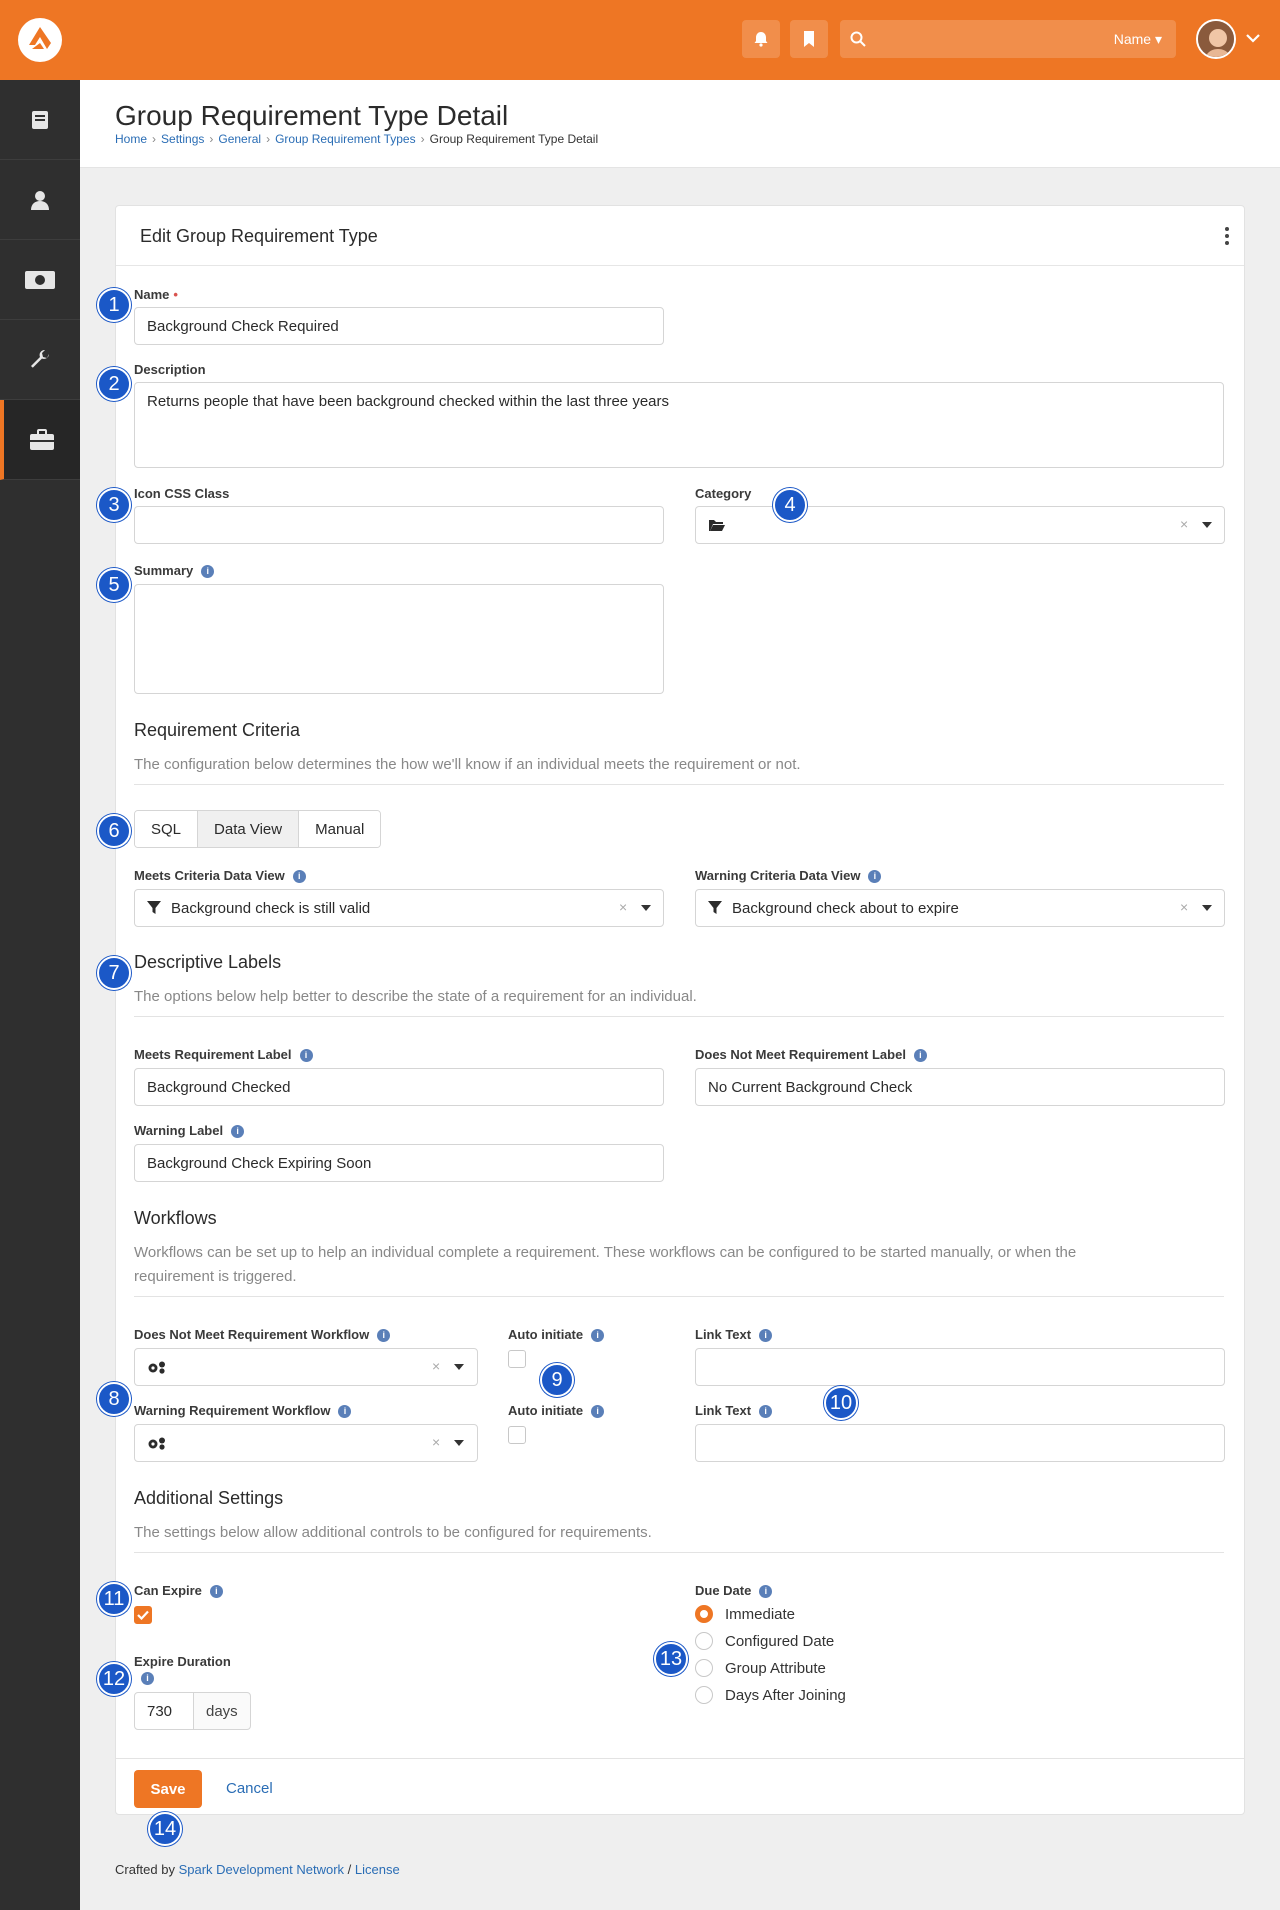 This screenshot has width=1280, height=1910. Describe the element at coordinates (306, 1443) in the screenshot. I see `warning-workflow-picker` at that location.